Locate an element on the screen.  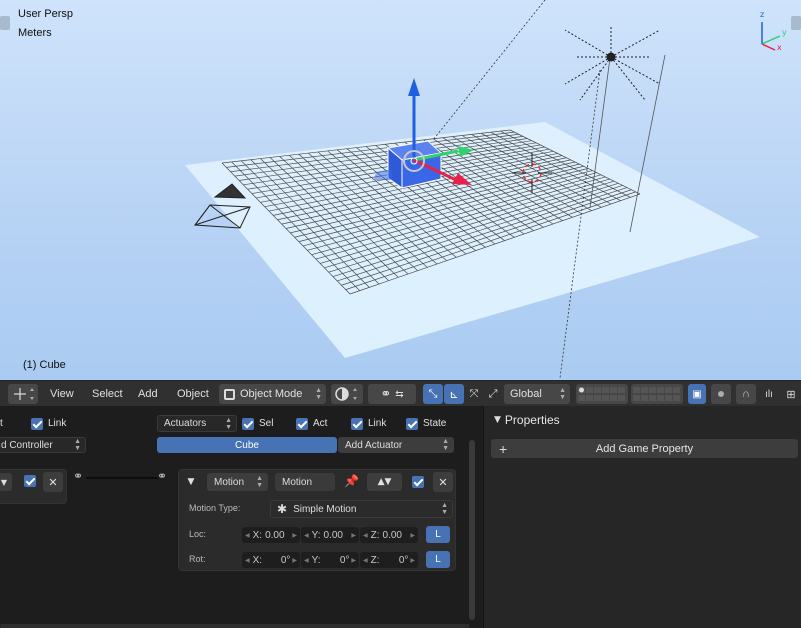
actuator-name-field: Motion is located at coordinates (305, 482).